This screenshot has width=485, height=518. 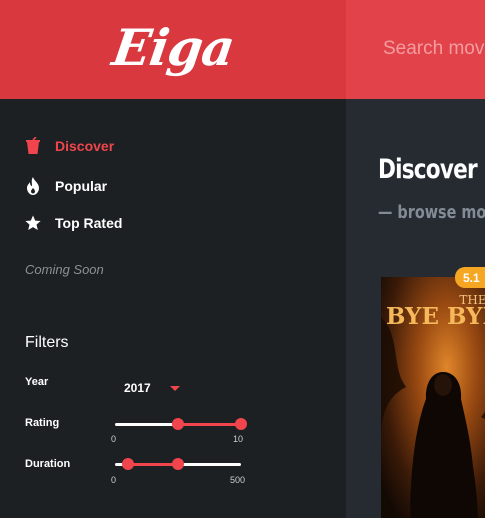 I want to click on duration-slider, so click(x=178, y=464).